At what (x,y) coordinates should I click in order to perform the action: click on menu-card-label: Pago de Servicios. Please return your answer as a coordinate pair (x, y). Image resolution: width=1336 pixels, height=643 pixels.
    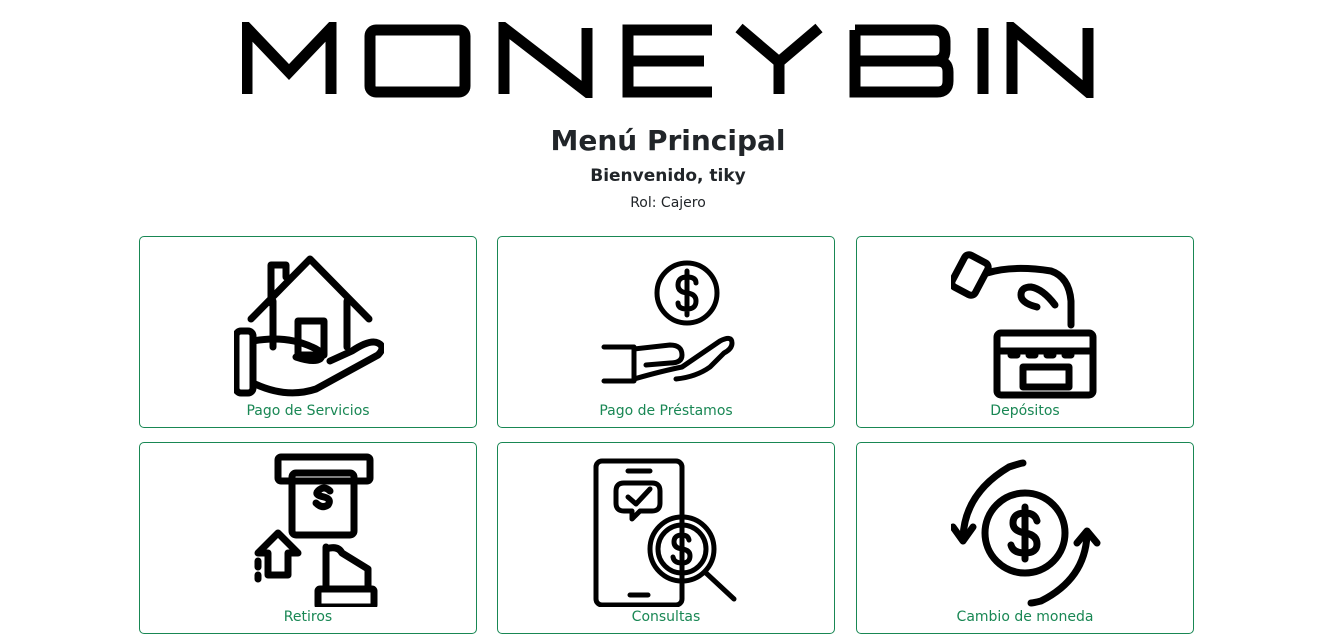
    Looking at the image, I should click on (308, 411).